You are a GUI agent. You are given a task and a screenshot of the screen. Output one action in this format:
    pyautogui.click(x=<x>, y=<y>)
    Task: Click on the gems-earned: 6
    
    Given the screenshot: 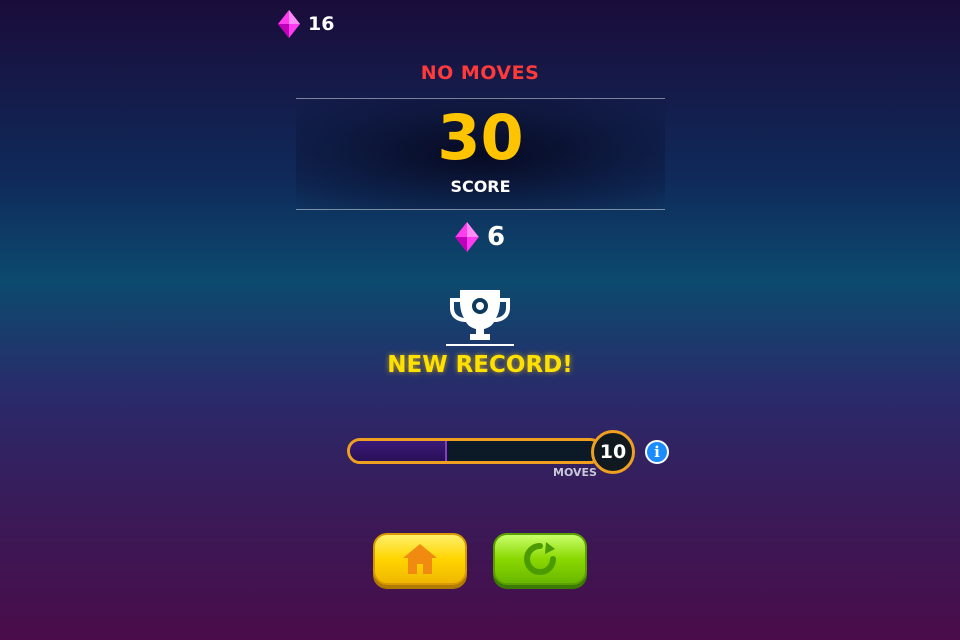 What is the action you would take?
    pyautogui.click(x=480, y=237)
    